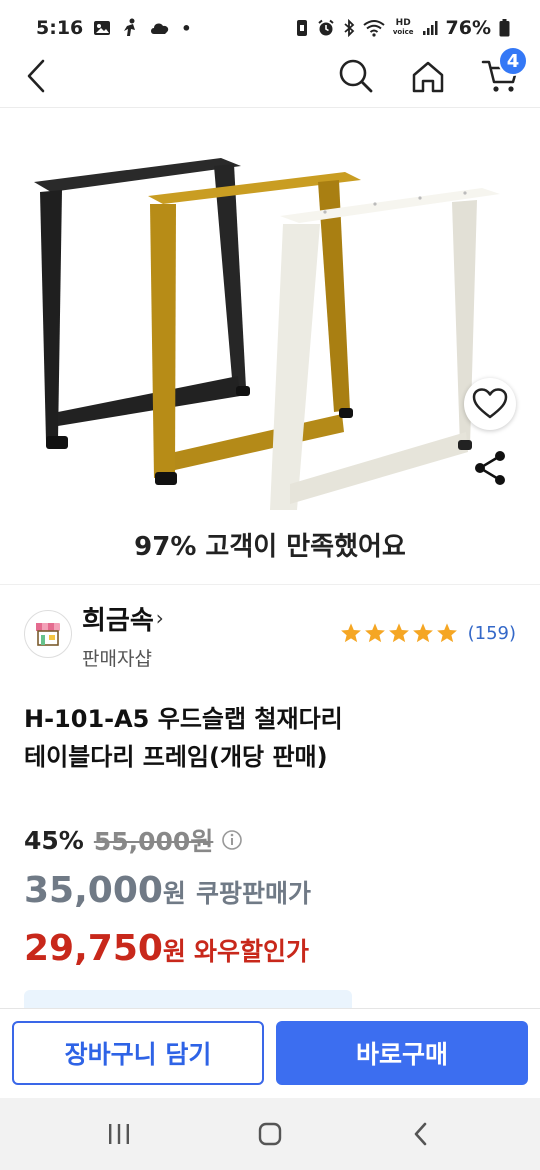 The width and height of the screenshot is (540, 1170). I want to click on seller-name: 희금속, so click(118, 621).